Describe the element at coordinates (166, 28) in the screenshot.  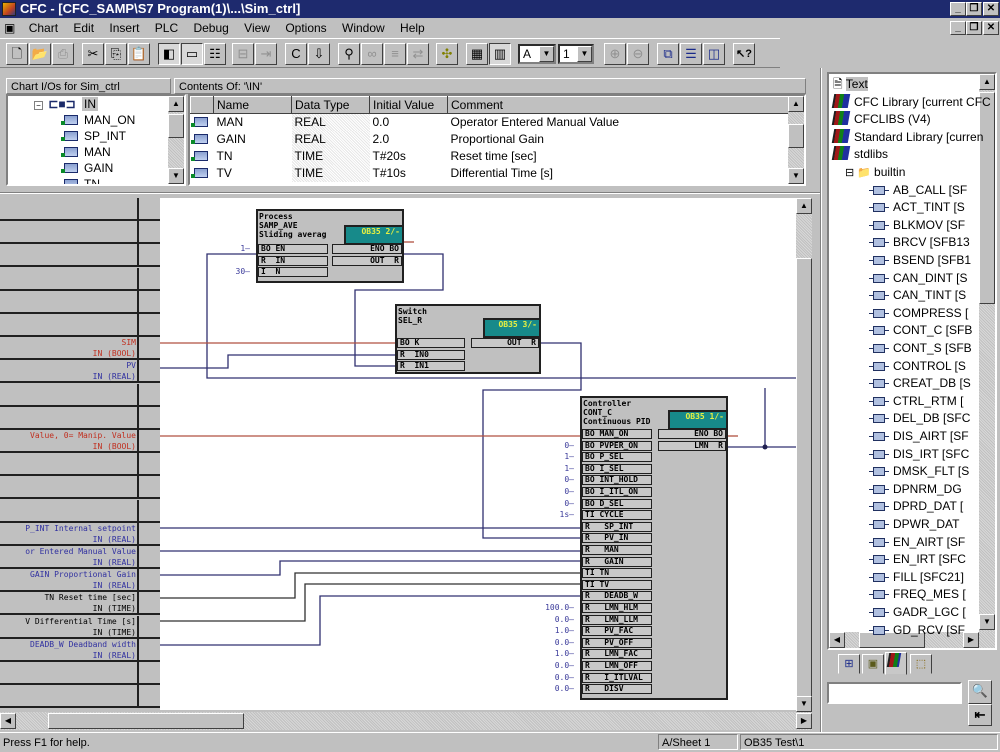
I see `menu-plc: PLC` at that location.